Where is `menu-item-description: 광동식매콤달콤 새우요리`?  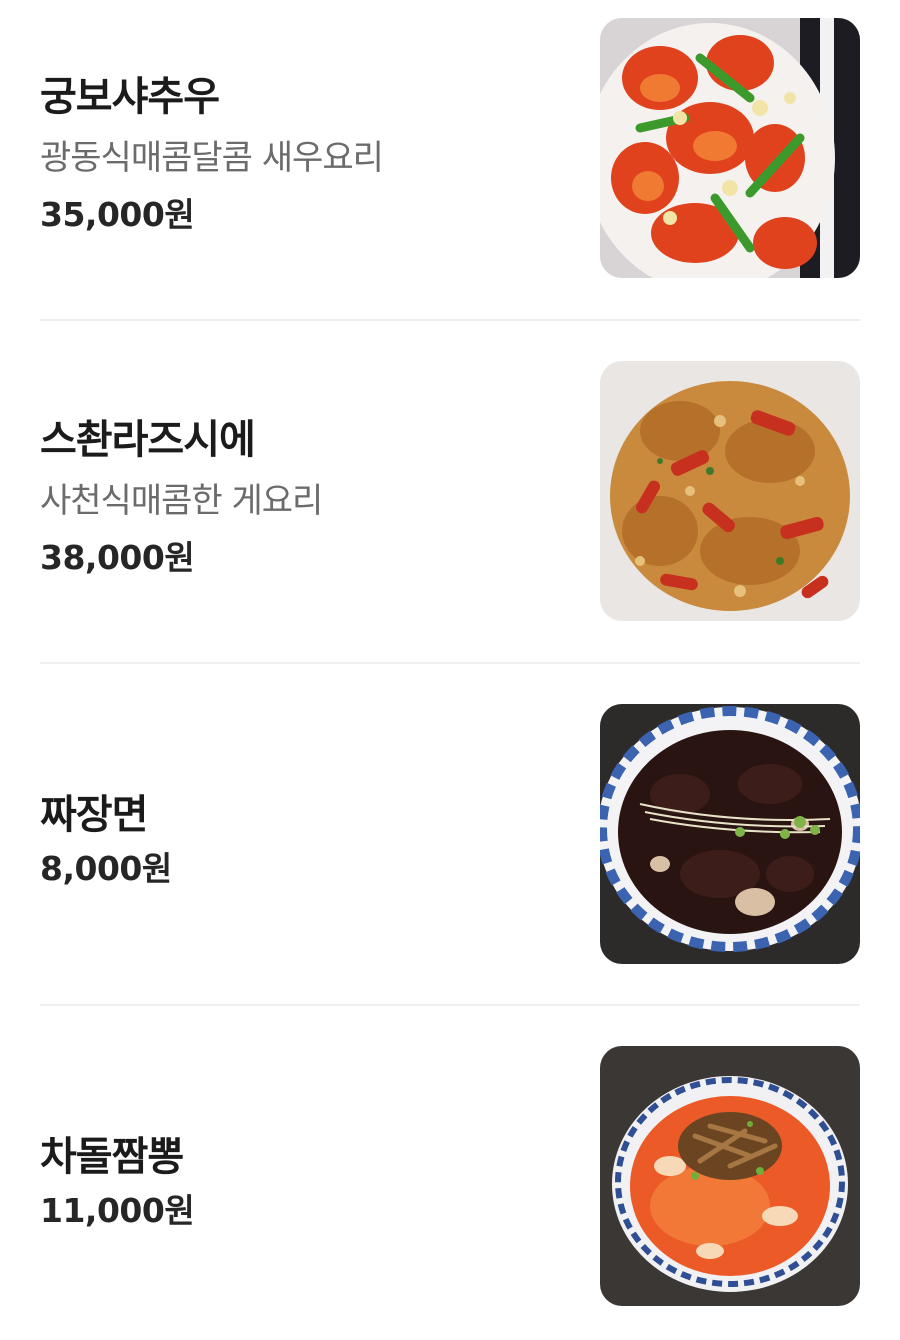 menu-item-description: 광동식매콤달콤 새우요리 is located at coordinates (212, 158).